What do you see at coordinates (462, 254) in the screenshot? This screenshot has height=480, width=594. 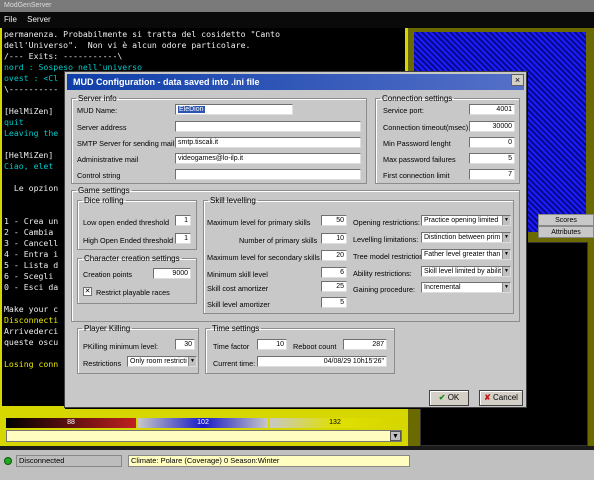 I see `tree-model-value: Father level greater than` at bounding box center [462, 254].